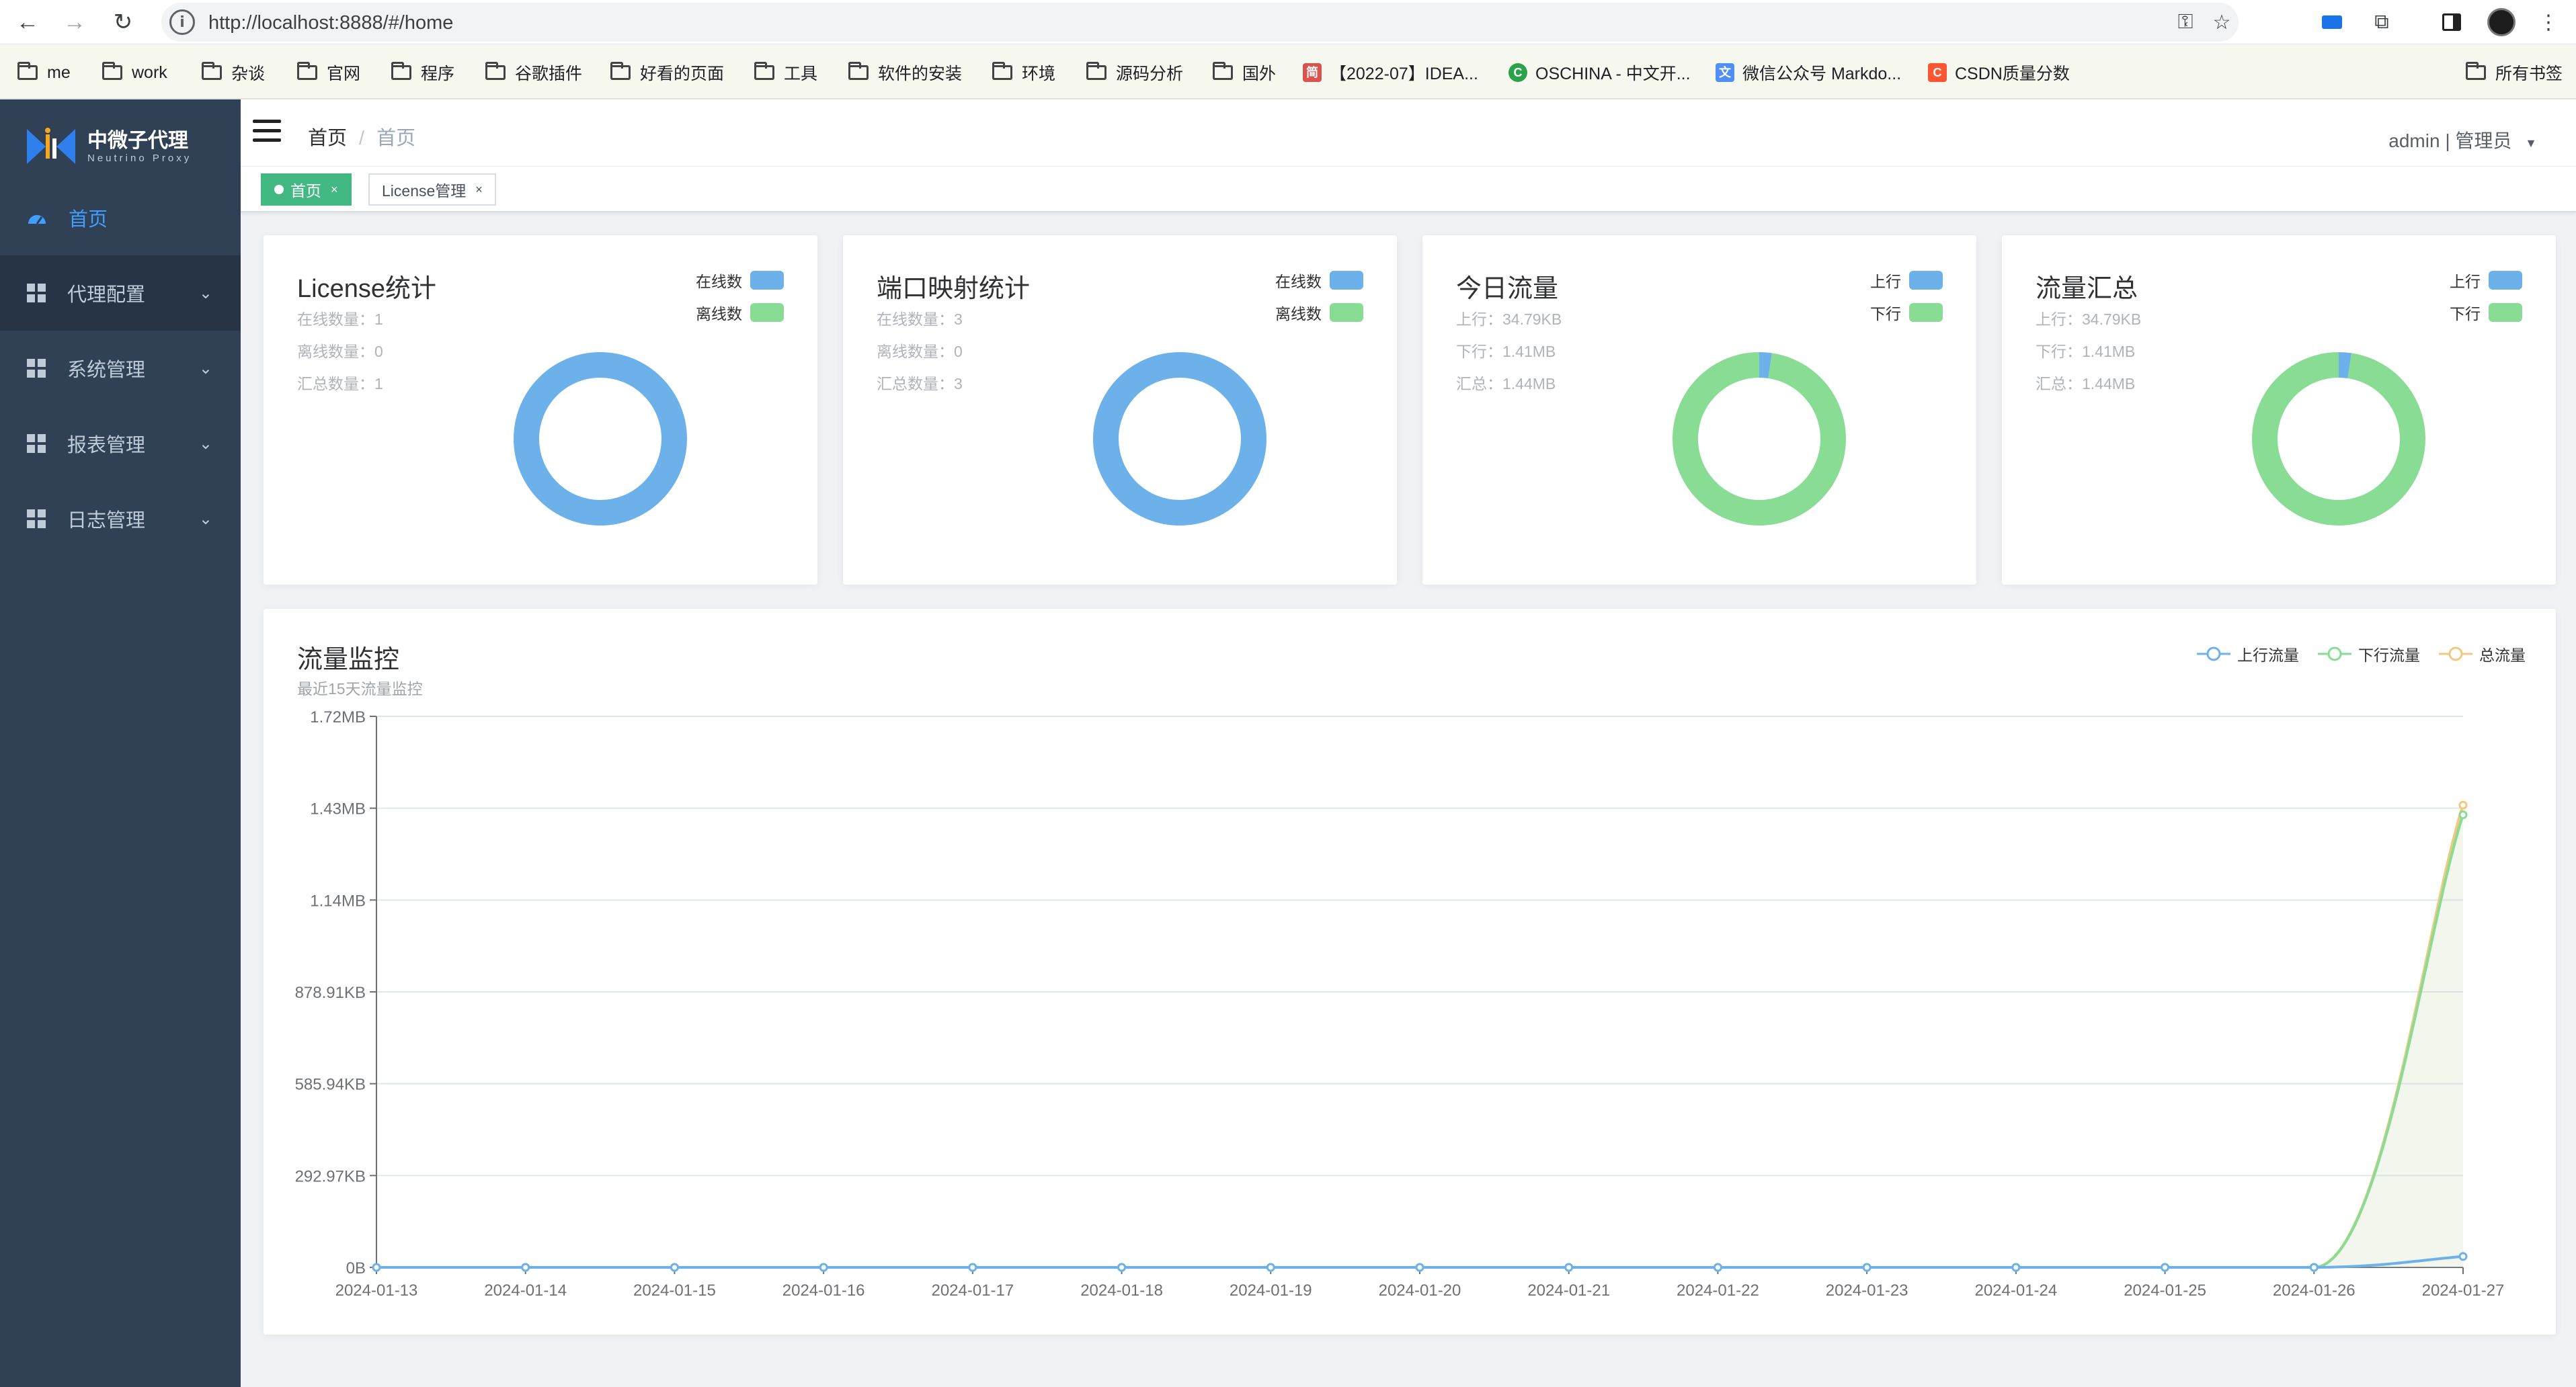  I want to click on breadcrumb-item: 首页, so click(327, 138).